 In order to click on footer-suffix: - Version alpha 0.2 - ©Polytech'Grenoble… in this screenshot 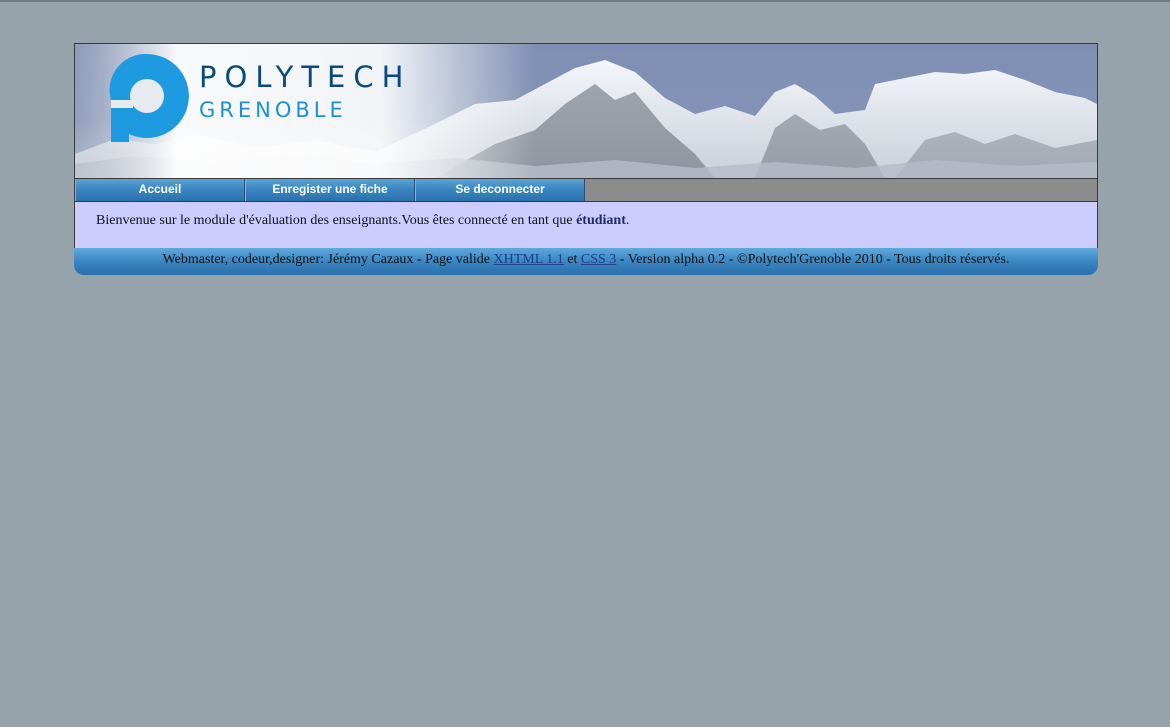, I will do `click(813, 259)`.